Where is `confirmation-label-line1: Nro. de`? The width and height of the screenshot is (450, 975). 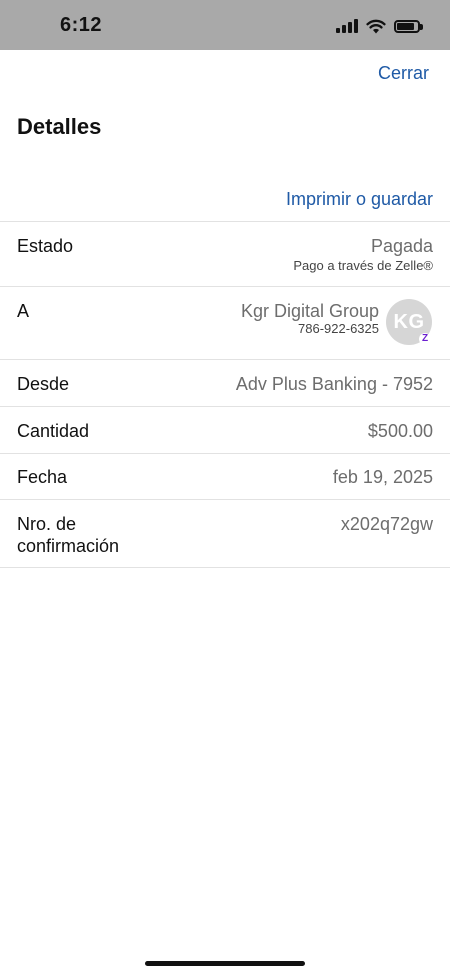
confirmation-label-line1: Nro. de is located at coordinates (47, 524).